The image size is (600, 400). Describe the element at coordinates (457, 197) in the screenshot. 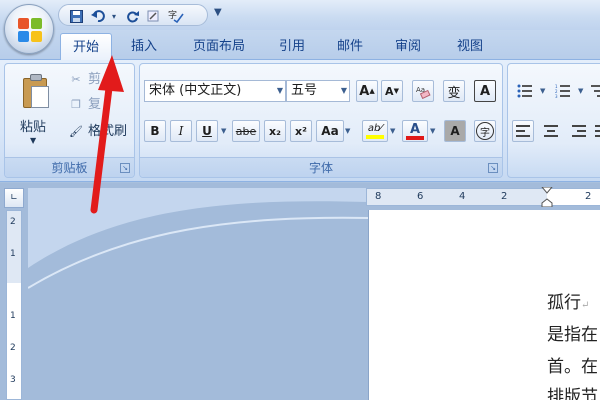

I see `ruler-margin-area` at that location.